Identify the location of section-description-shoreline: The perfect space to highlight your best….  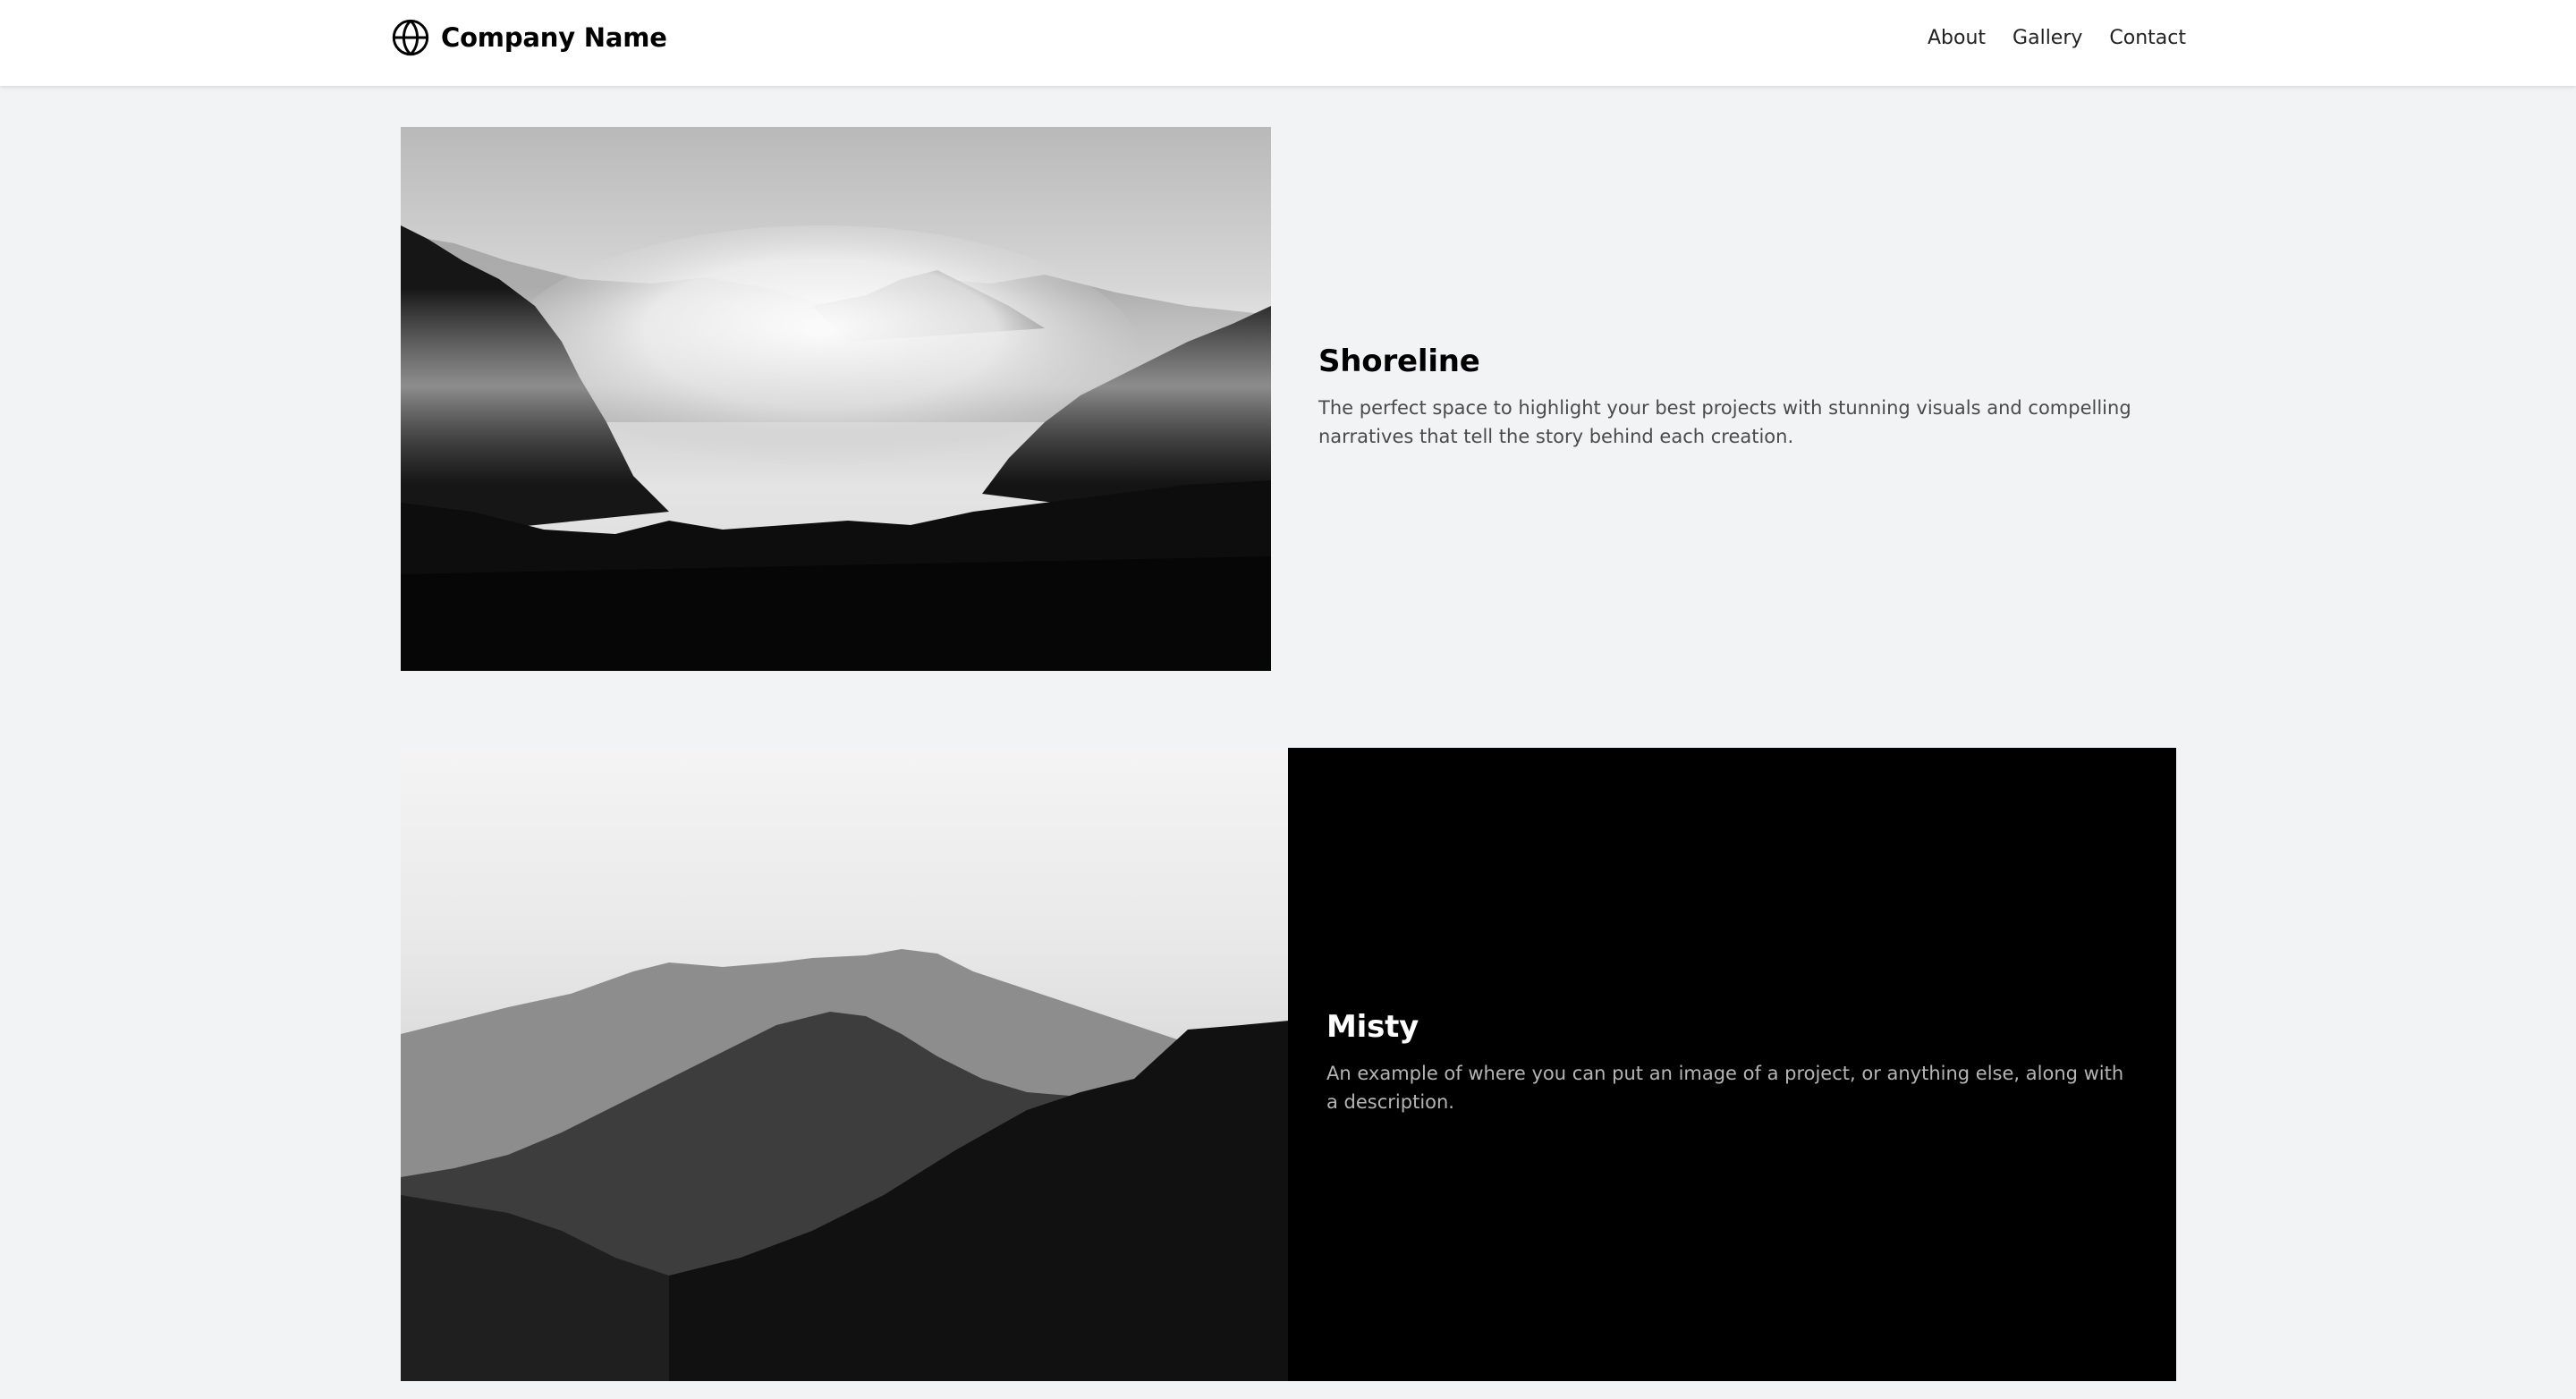
(1724, 422).